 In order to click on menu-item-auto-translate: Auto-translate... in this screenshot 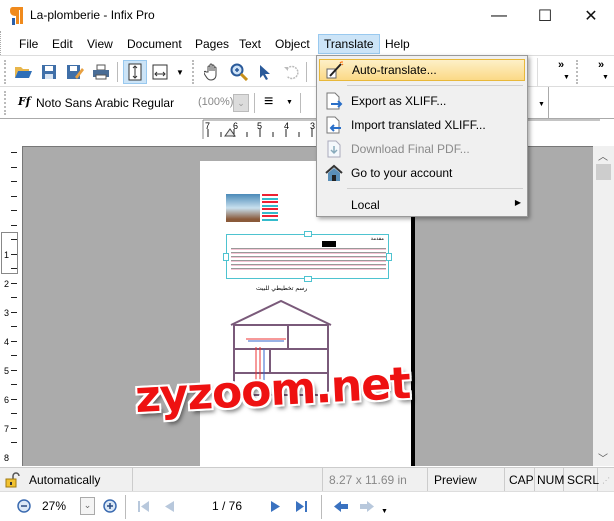, I will do `click(422, 70)`.